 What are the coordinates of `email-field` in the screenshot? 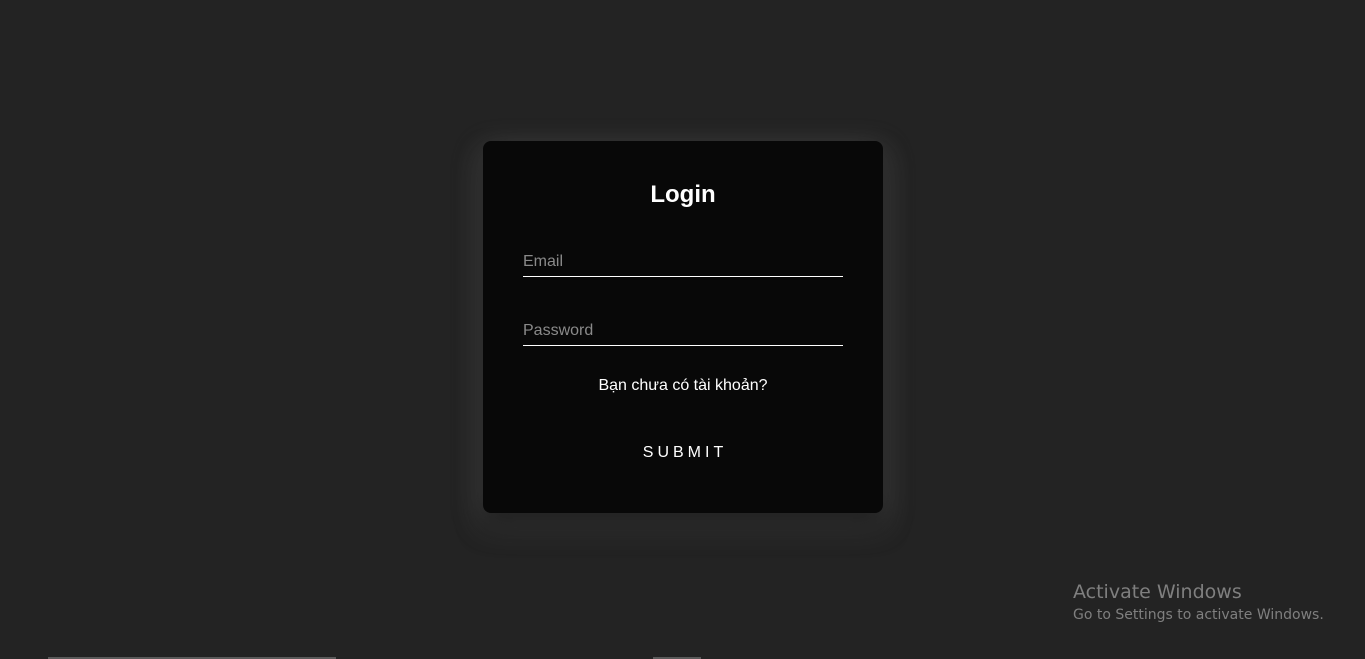 It's located at (683, 262).